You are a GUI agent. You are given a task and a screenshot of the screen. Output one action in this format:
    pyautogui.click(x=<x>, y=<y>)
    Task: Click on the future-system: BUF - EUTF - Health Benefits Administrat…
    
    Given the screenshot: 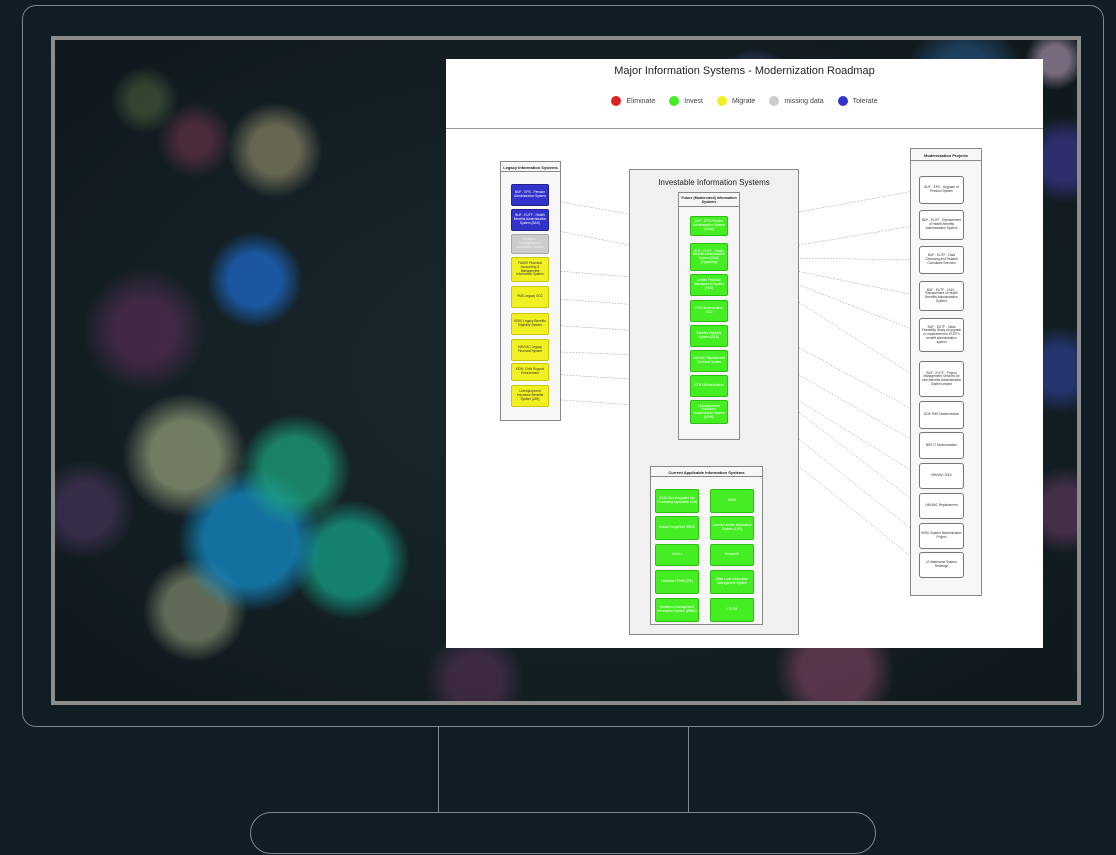 What is the action you would take?
    pyautogui.click(x=709, y=257)
    